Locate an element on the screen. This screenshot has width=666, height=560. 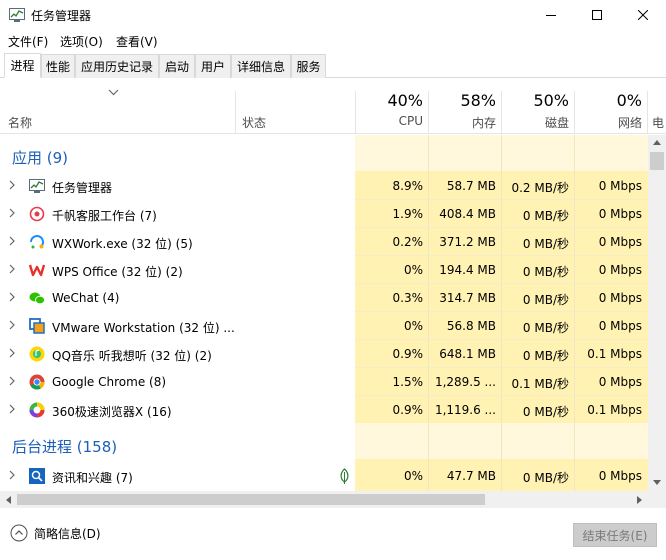
header-power-partial: 电 is located at coordinates (659, 122).